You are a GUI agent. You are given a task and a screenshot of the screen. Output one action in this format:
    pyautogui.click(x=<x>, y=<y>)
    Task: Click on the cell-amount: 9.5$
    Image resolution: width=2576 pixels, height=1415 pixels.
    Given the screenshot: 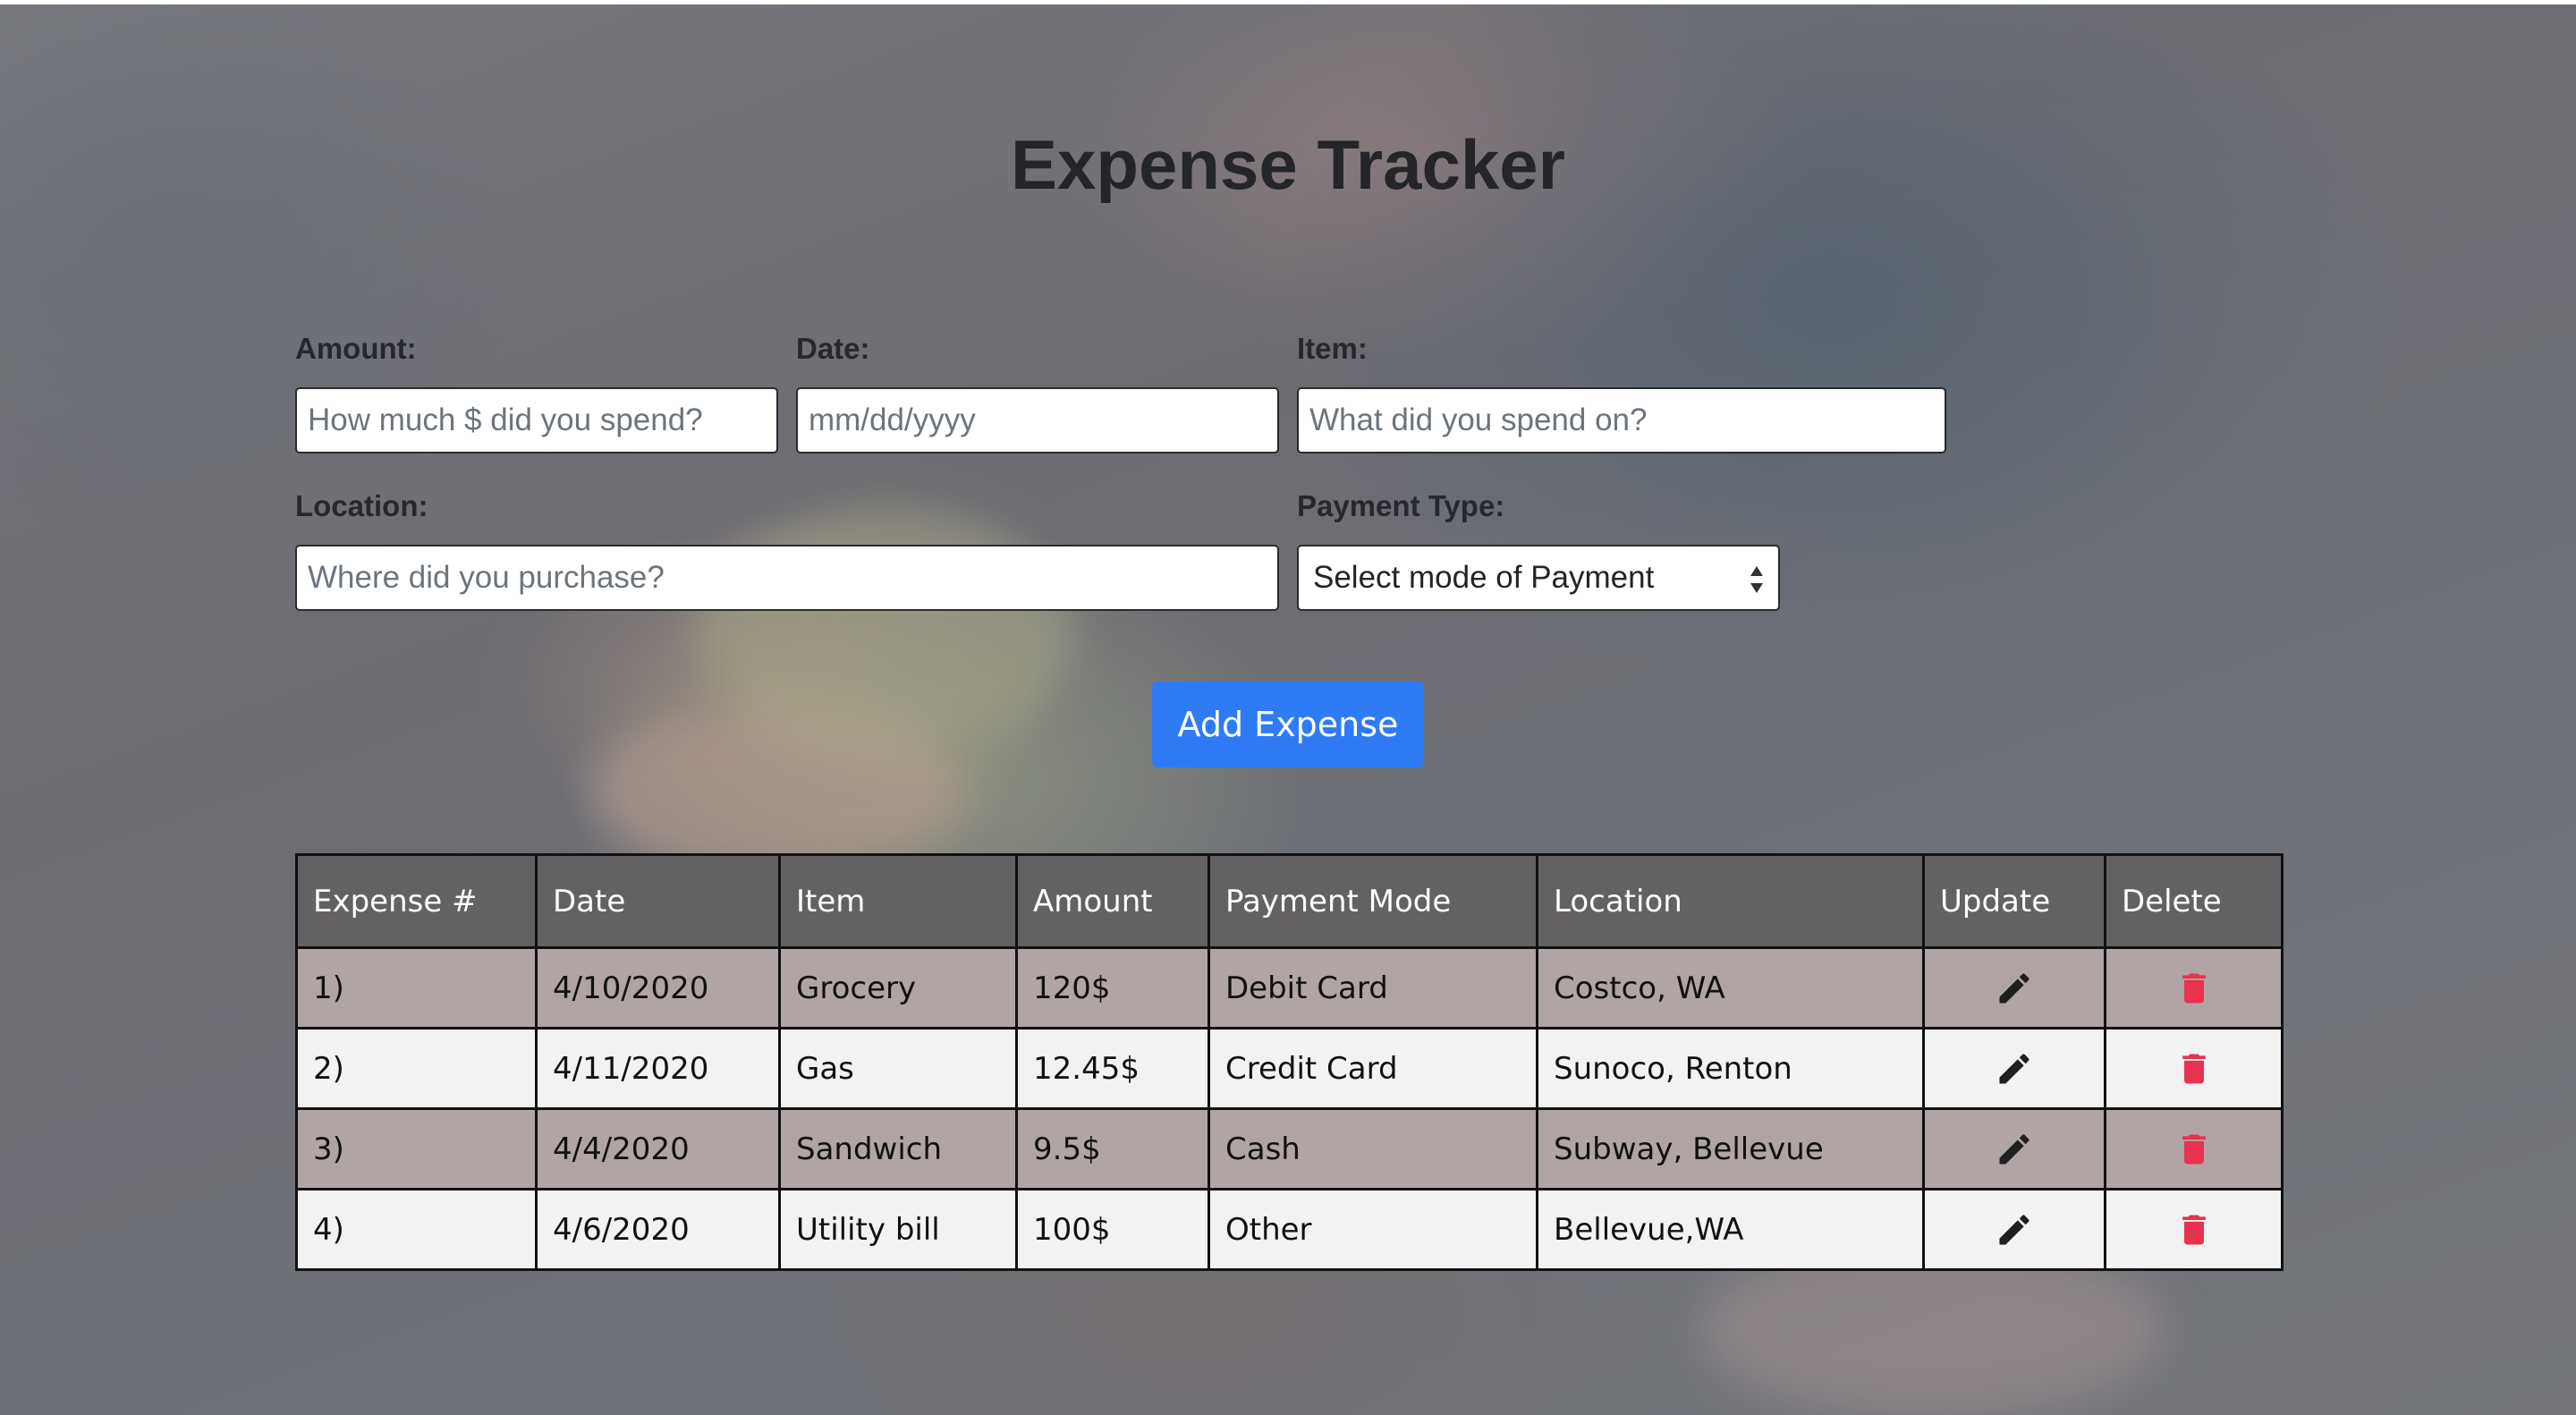 What is the action you would take?
    pyautogui.click(x=1112, y=1148)
    